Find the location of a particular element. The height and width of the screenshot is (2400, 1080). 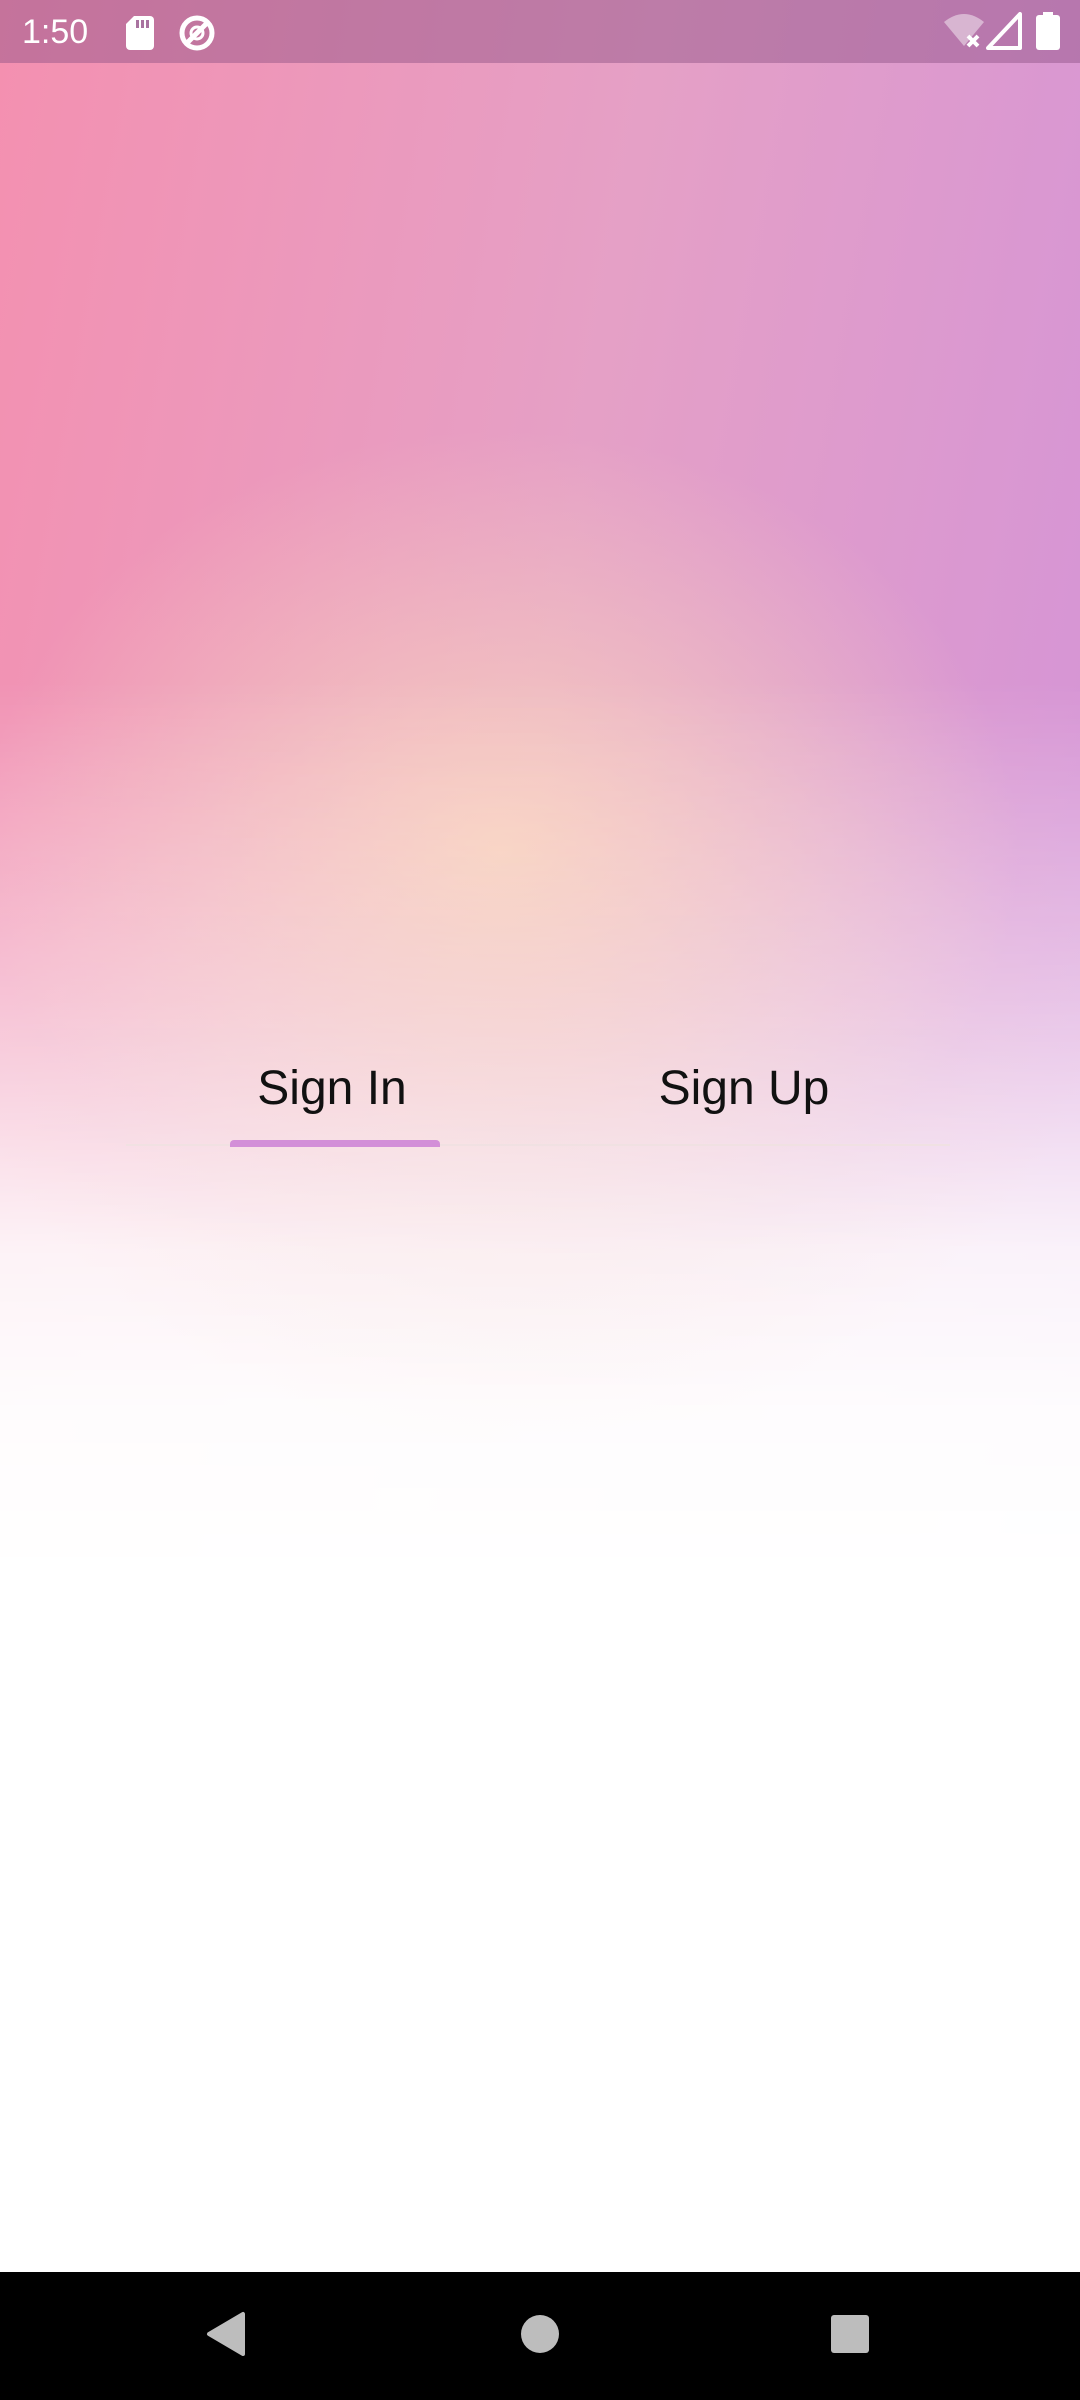

wifi-off-icon is located at coordinates (964, 33).